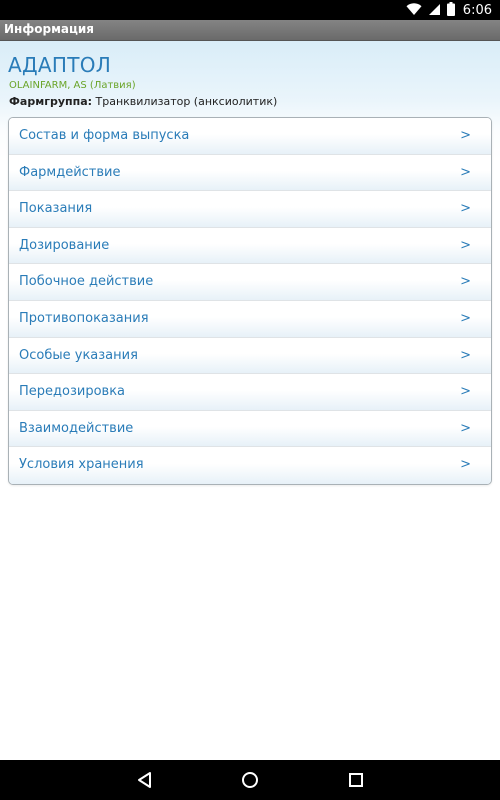 The width and height of the screenshot is (500, 800). What do you see at coordinates (86, 282) in the screenshot?
I see `menu-item-label: Побочное действие` at bounding box center [86, 282].